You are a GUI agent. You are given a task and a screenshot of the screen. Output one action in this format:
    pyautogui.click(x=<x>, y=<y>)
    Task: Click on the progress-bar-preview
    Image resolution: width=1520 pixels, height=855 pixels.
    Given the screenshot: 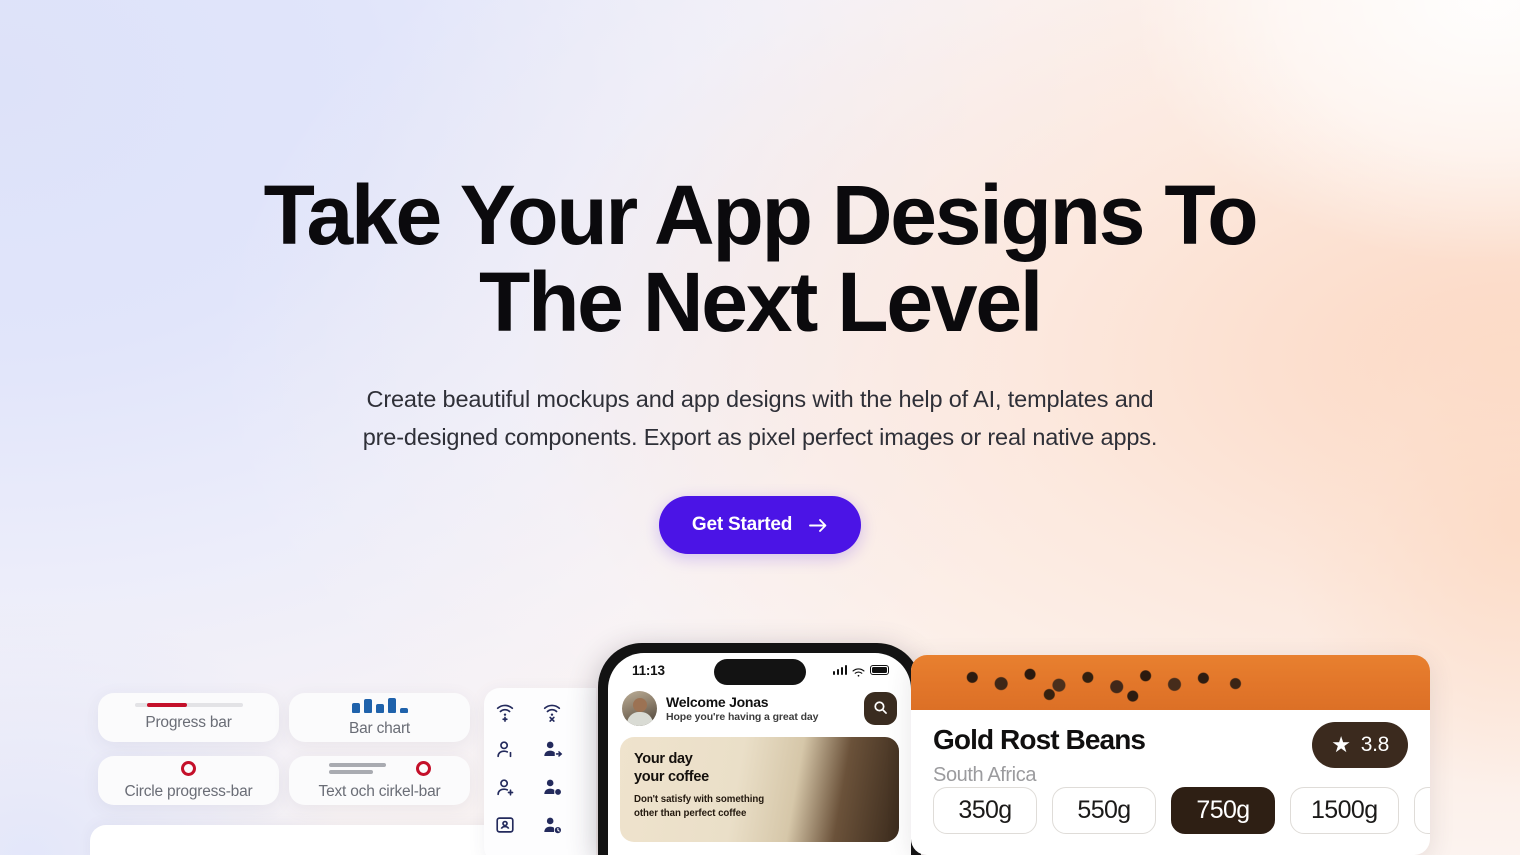 What is the action you would take?
    pyautogui.click(x=188, y=705)
    